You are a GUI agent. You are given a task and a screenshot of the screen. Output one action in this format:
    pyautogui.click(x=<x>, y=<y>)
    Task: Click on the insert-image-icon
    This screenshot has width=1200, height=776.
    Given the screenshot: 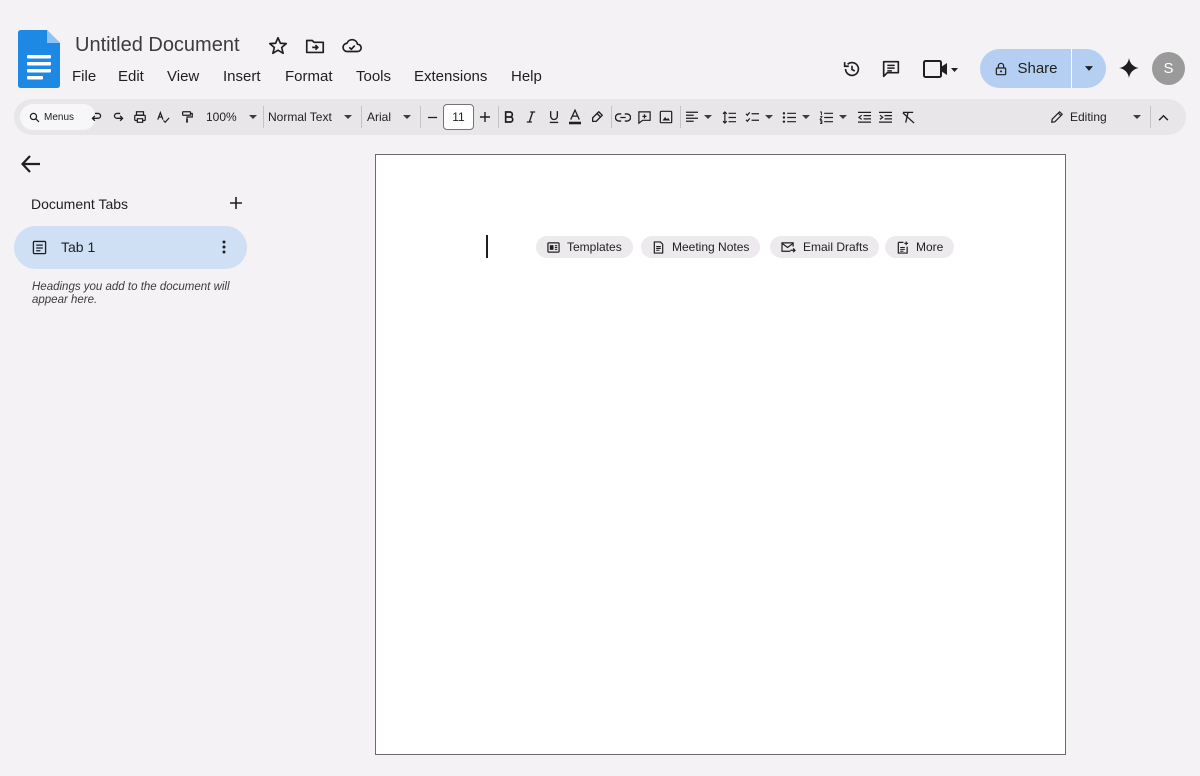 What is the action you would take?
    pyautogui.click(x=666, y=117)
    